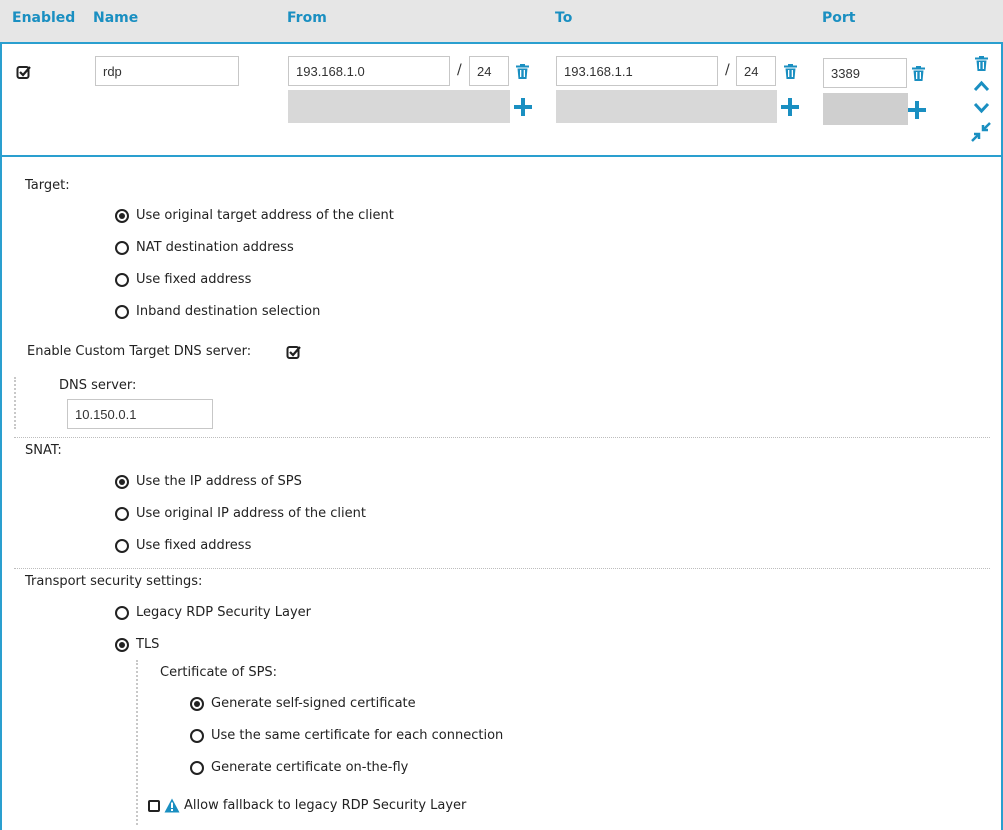 The image size is (1003, 830). Describe the element at coordinates (114, 581) in the screenshot. I see `transport-label: Transport security settings:` at that location.